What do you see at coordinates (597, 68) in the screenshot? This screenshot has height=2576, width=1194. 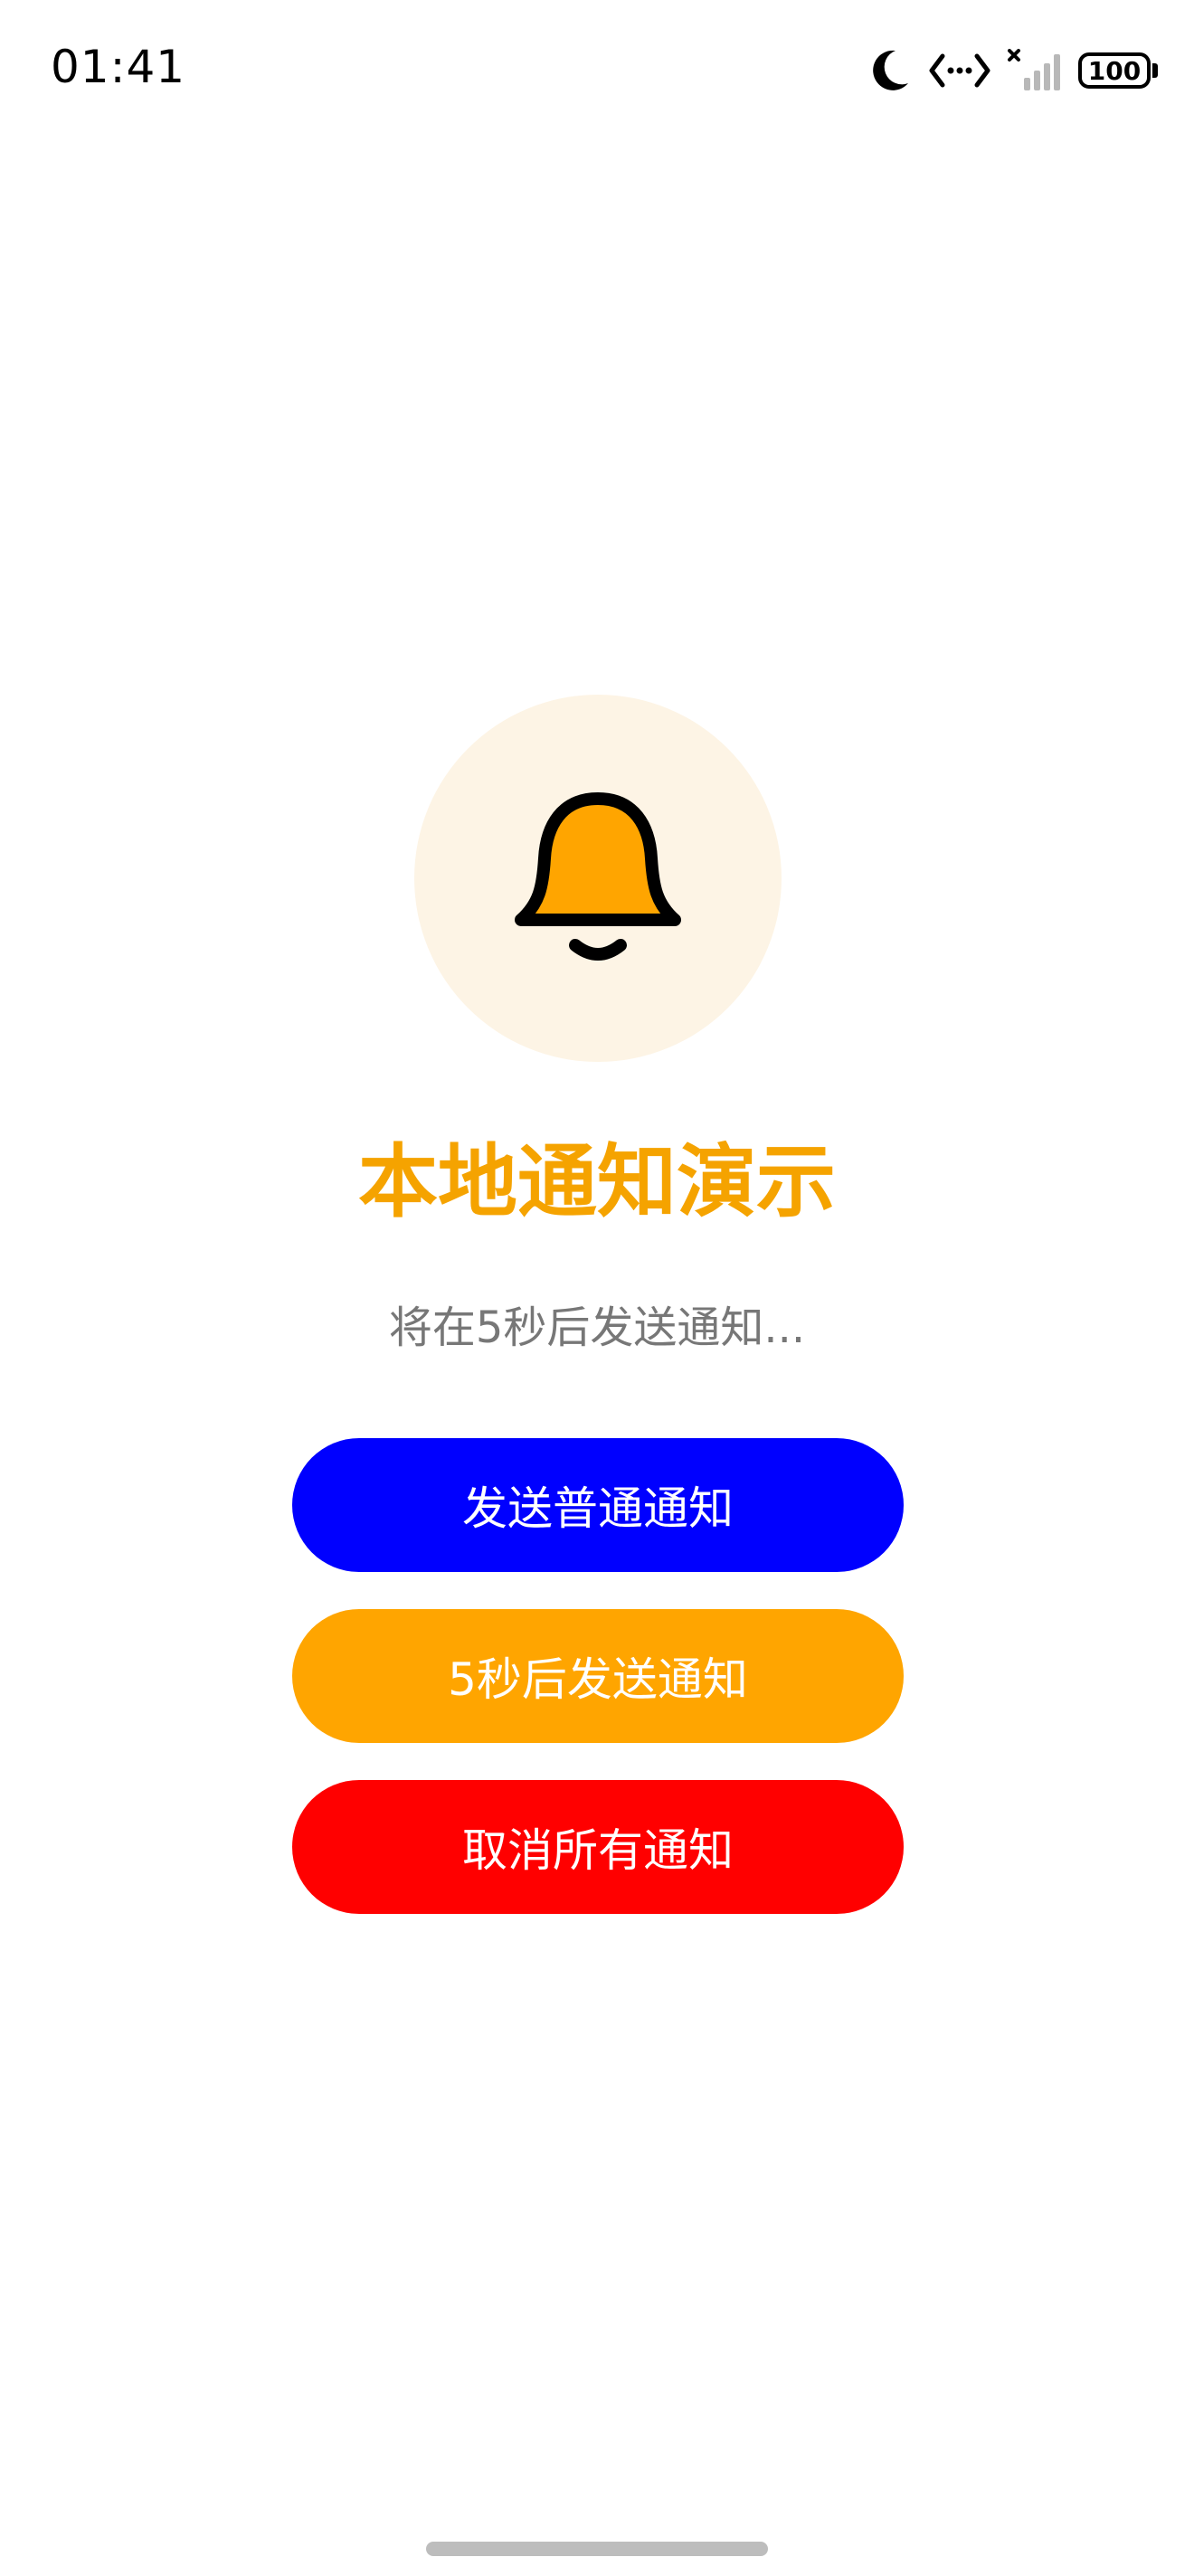 I see `status-bar: 01:41 100` at bounding box center [597, 68].